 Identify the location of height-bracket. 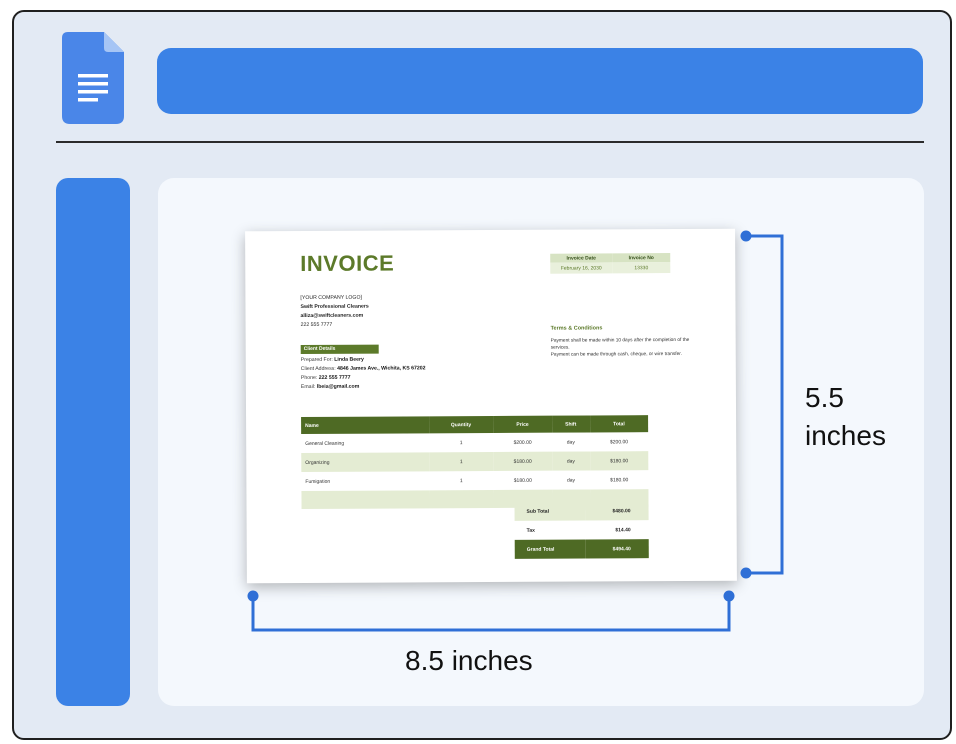
(765, 404).